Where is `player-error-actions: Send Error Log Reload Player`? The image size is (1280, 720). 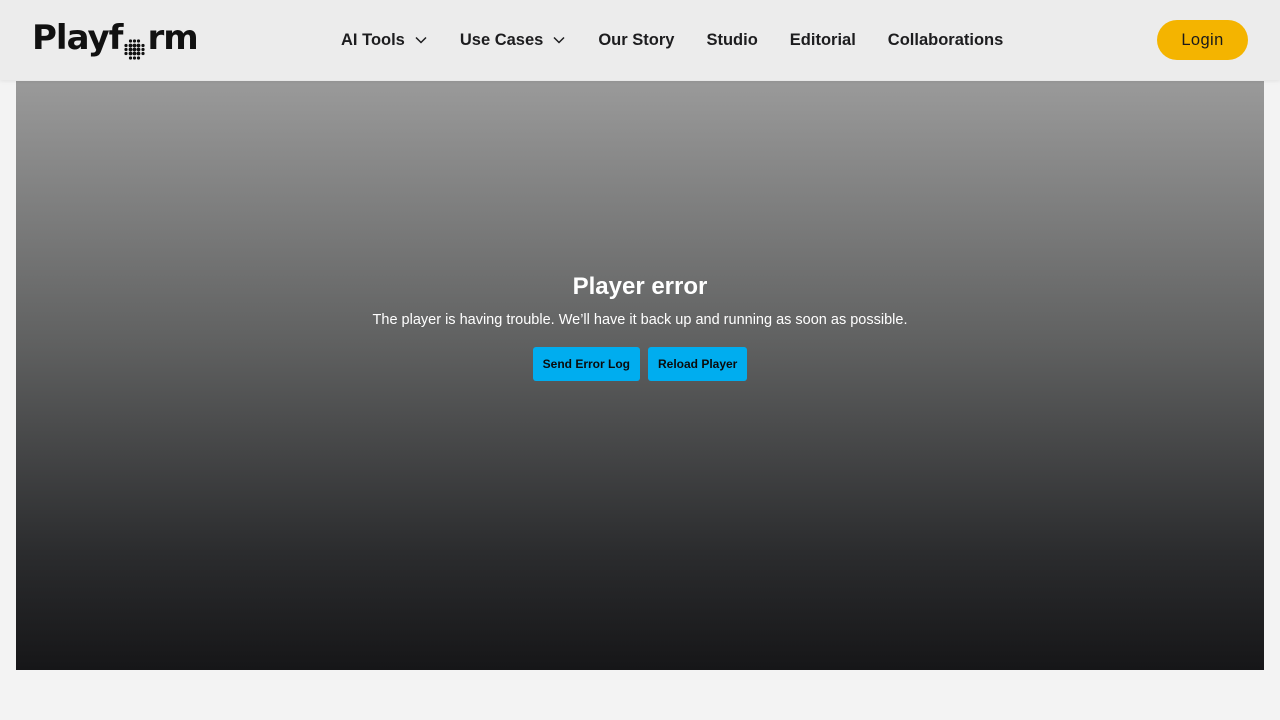
player-error-actions: Send Error Log Reload Player is located at coordinates (640, 364).